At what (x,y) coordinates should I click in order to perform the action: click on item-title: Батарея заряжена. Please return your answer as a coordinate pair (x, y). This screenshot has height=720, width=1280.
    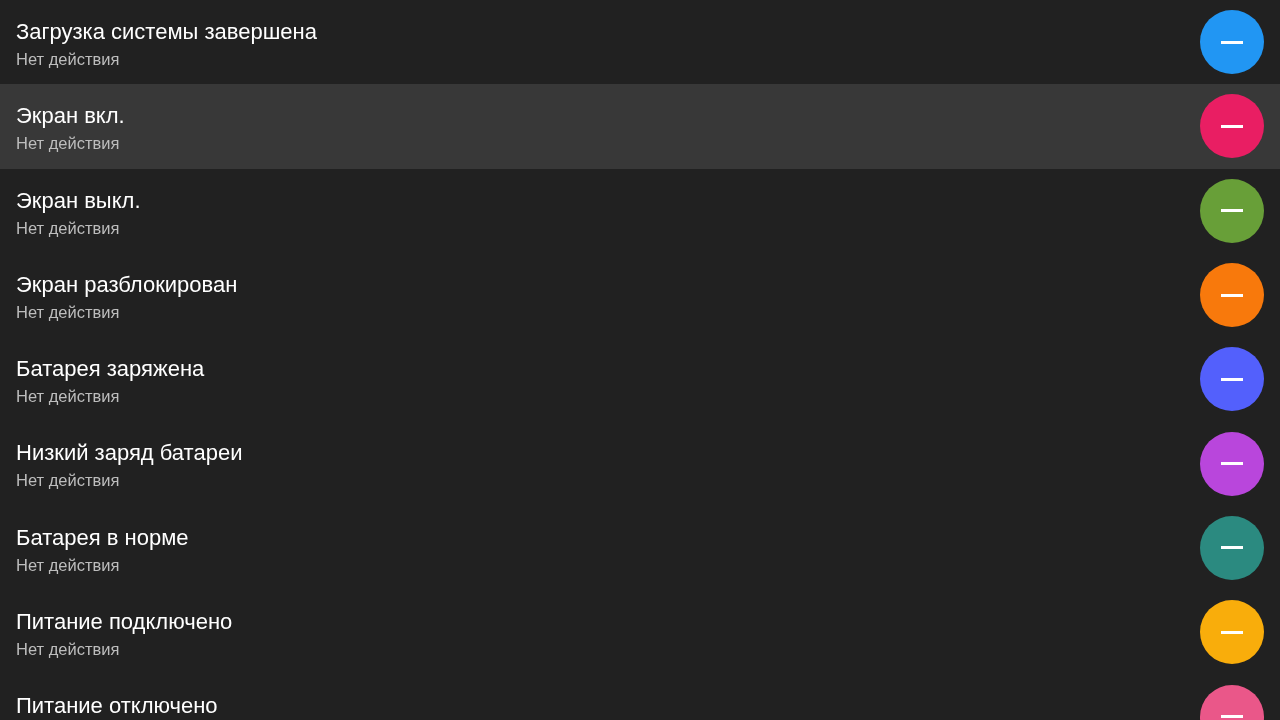
    Looking at the image, I should click on (110, 369).